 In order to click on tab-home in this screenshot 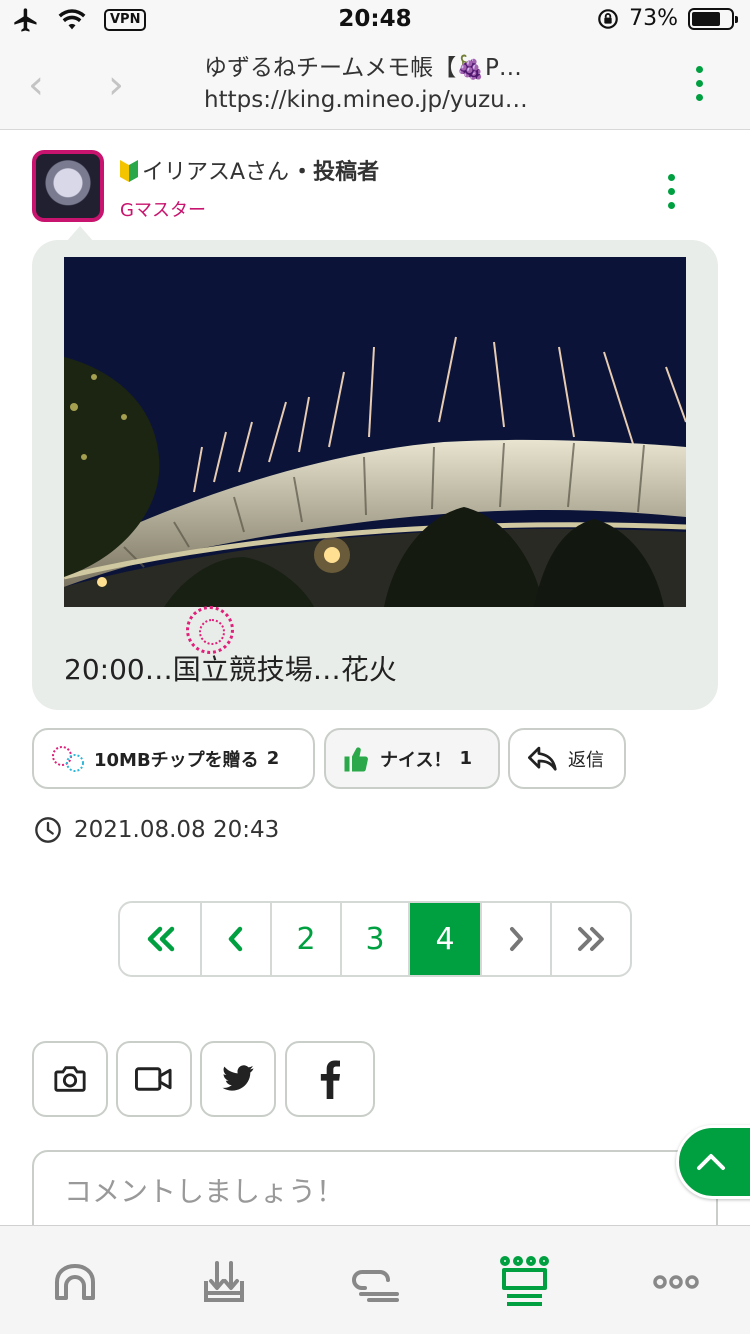, I will do `click(75, 1282)`.